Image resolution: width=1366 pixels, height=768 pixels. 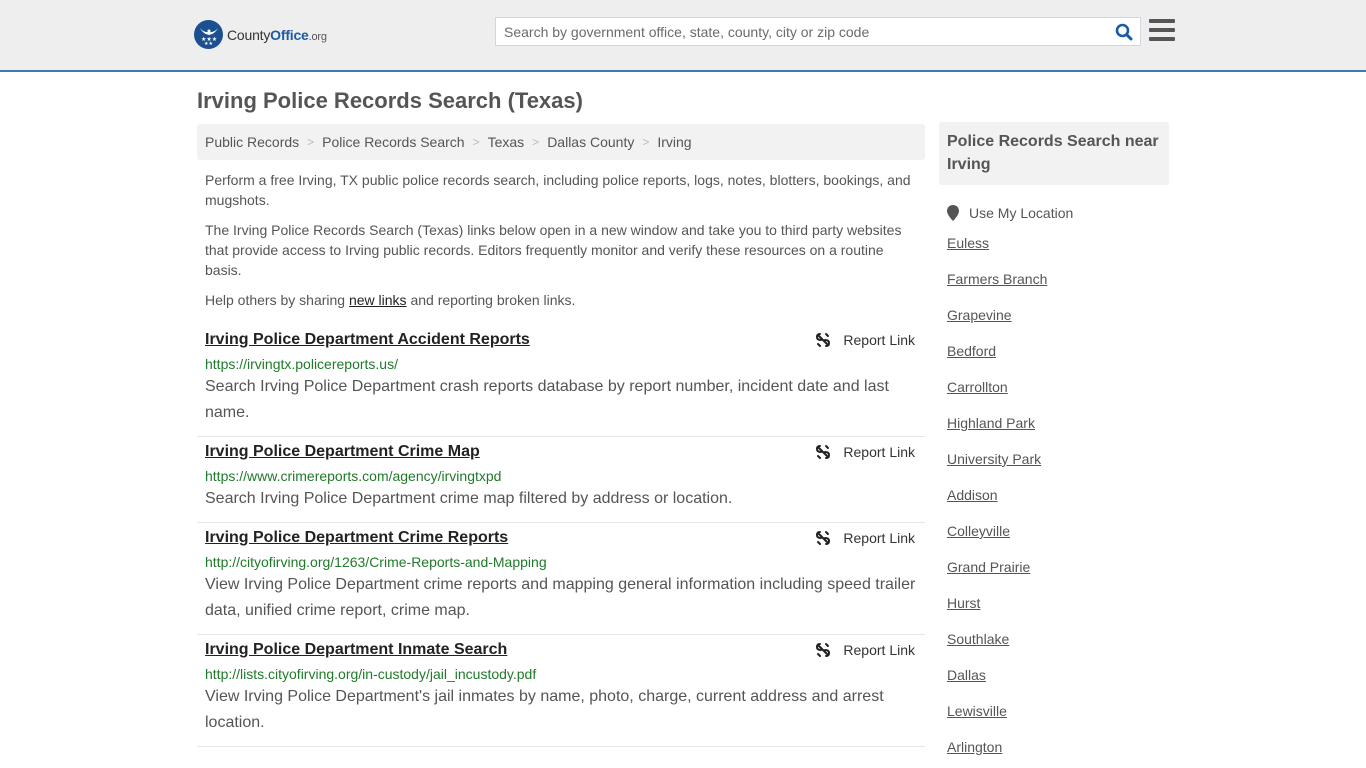 I want to click on result-title-link: Irving Police Department Inmate Search, so click(x=356, y=650).